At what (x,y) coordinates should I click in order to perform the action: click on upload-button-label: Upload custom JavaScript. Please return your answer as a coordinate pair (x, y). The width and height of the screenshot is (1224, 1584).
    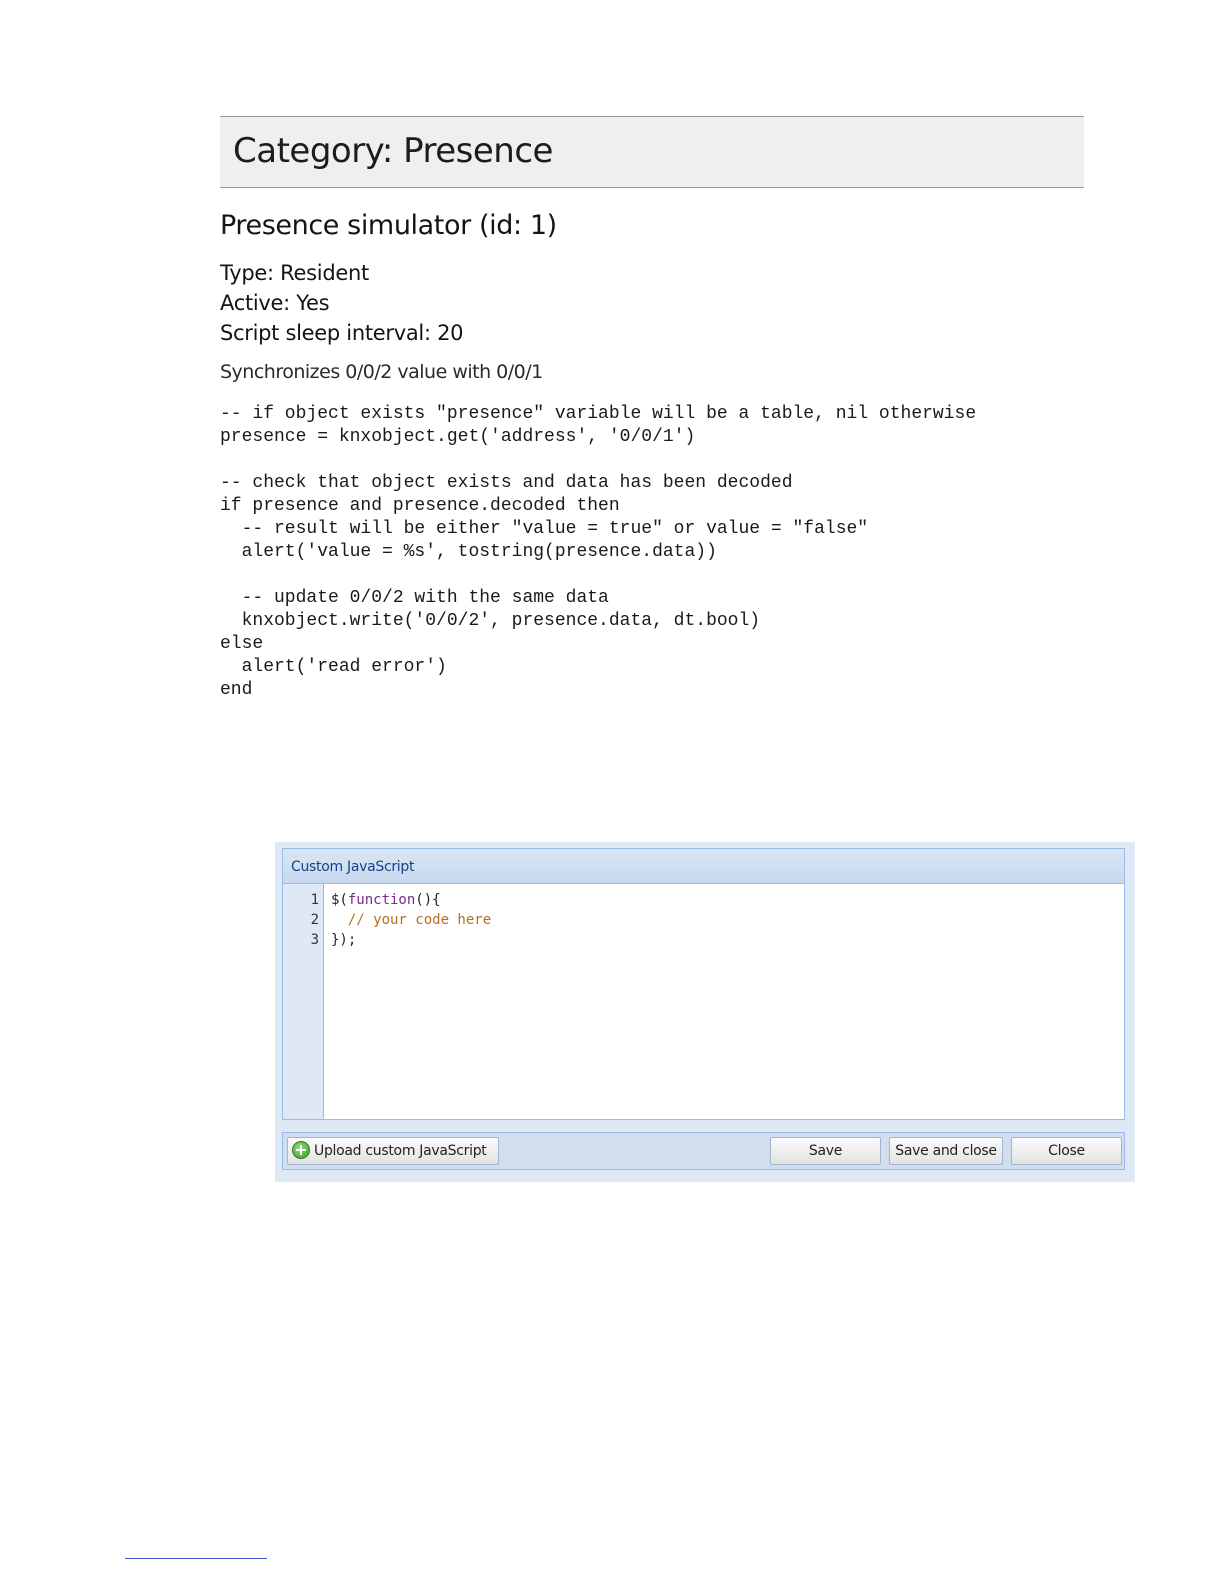
    Looking at the image, I should click on (400, 1151).